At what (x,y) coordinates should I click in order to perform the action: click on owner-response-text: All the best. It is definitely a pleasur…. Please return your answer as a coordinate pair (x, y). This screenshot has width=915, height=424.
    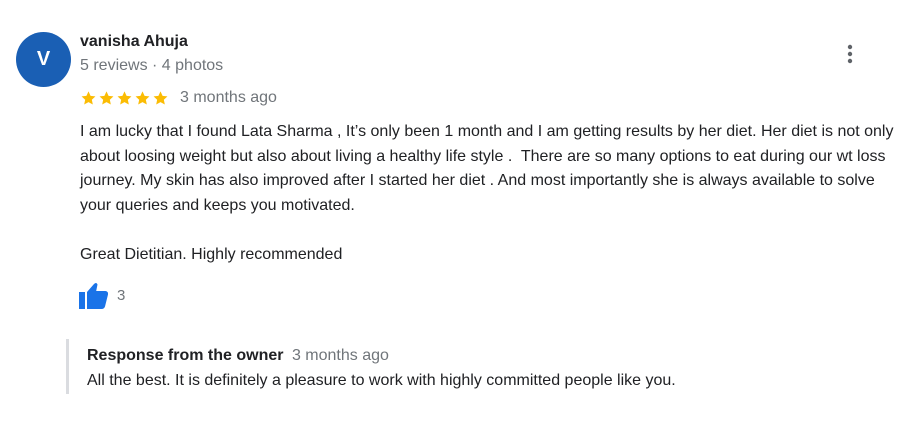
    Looking at the image, I should click on (381, 380).